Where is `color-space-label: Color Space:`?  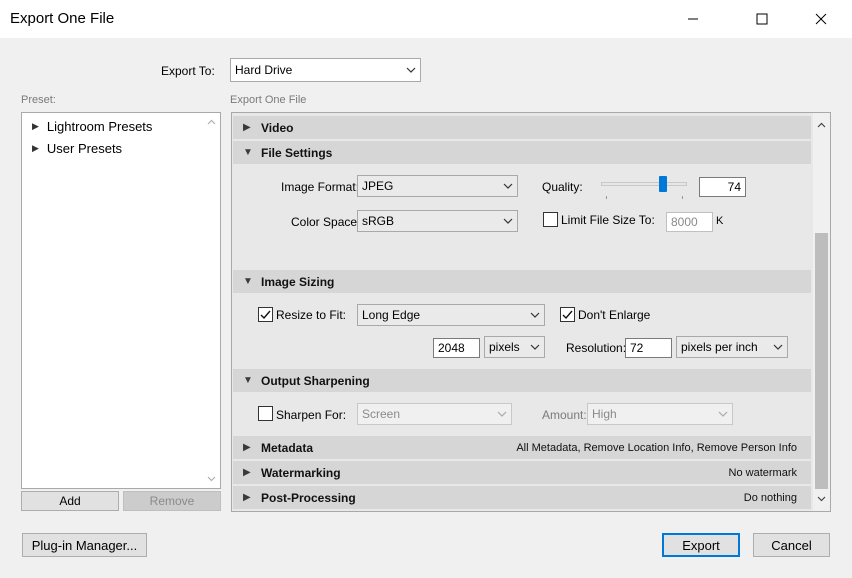 color-space-label: Color Space: is located at coordinates (326, 222).